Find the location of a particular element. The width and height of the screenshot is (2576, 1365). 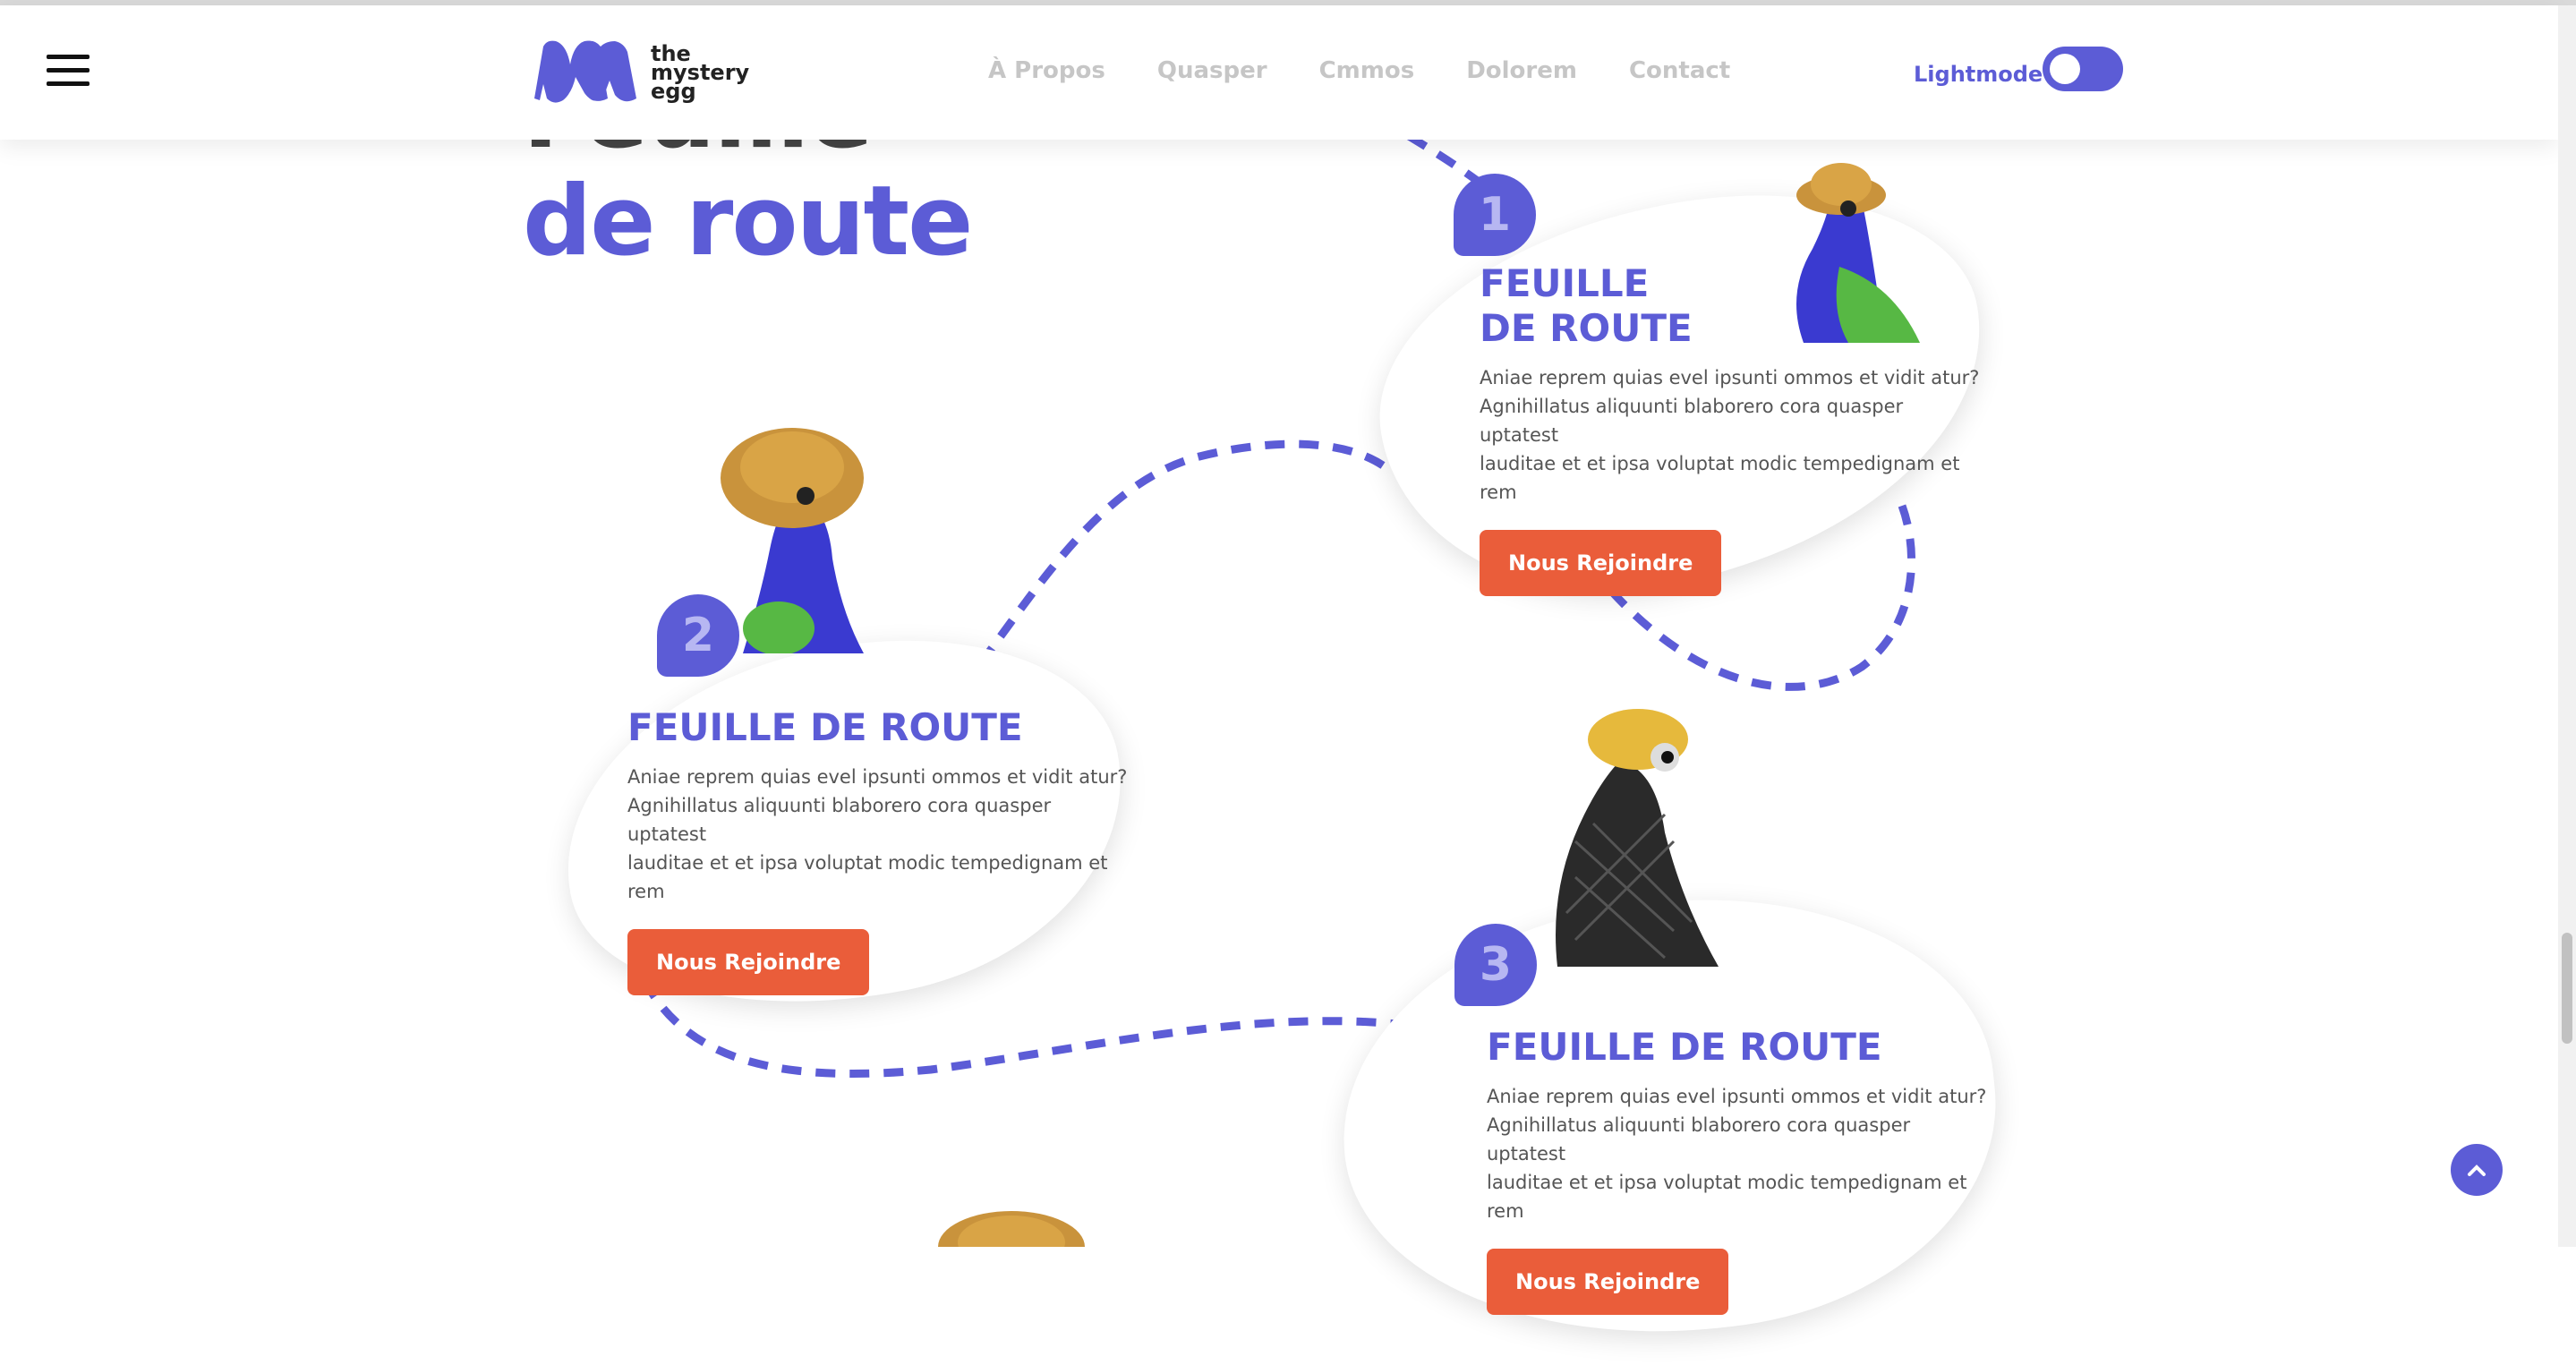

nav-item-dolorem: Dolorem is located at coordinates (1521, 70).